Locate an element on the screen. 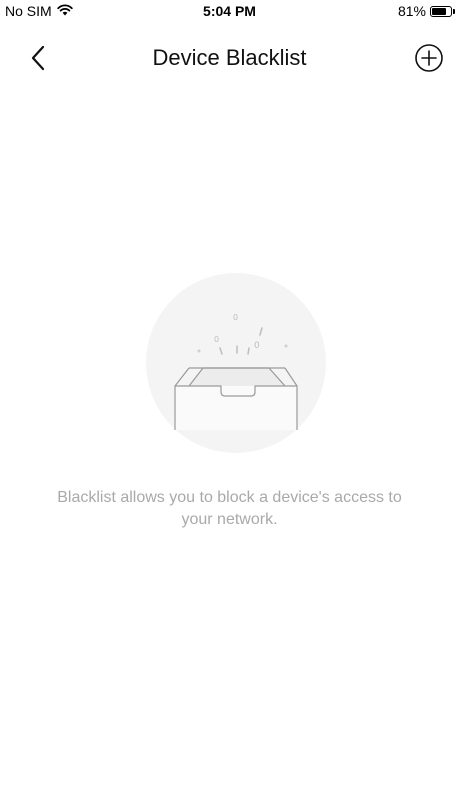 This screenshot has width=459, height=812. empty-tray-illustration: 0 0 0 is located at coordinates (236, 363).